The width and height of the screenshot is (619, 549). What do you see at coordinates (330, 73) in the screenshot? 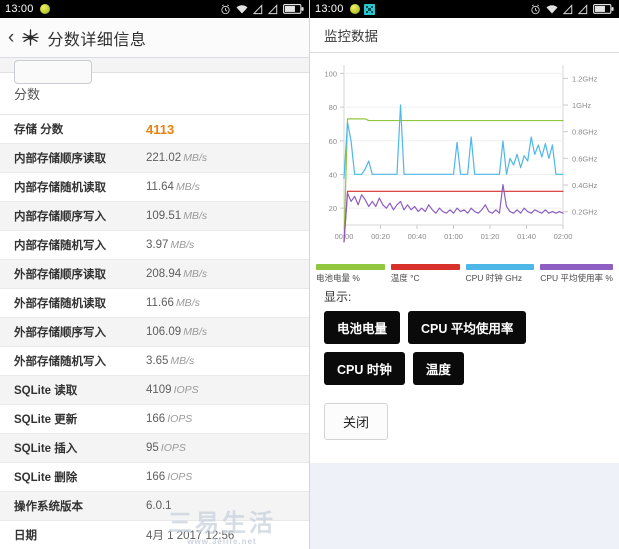
I see `svg-text: 100` at bounding box center [330, 73].